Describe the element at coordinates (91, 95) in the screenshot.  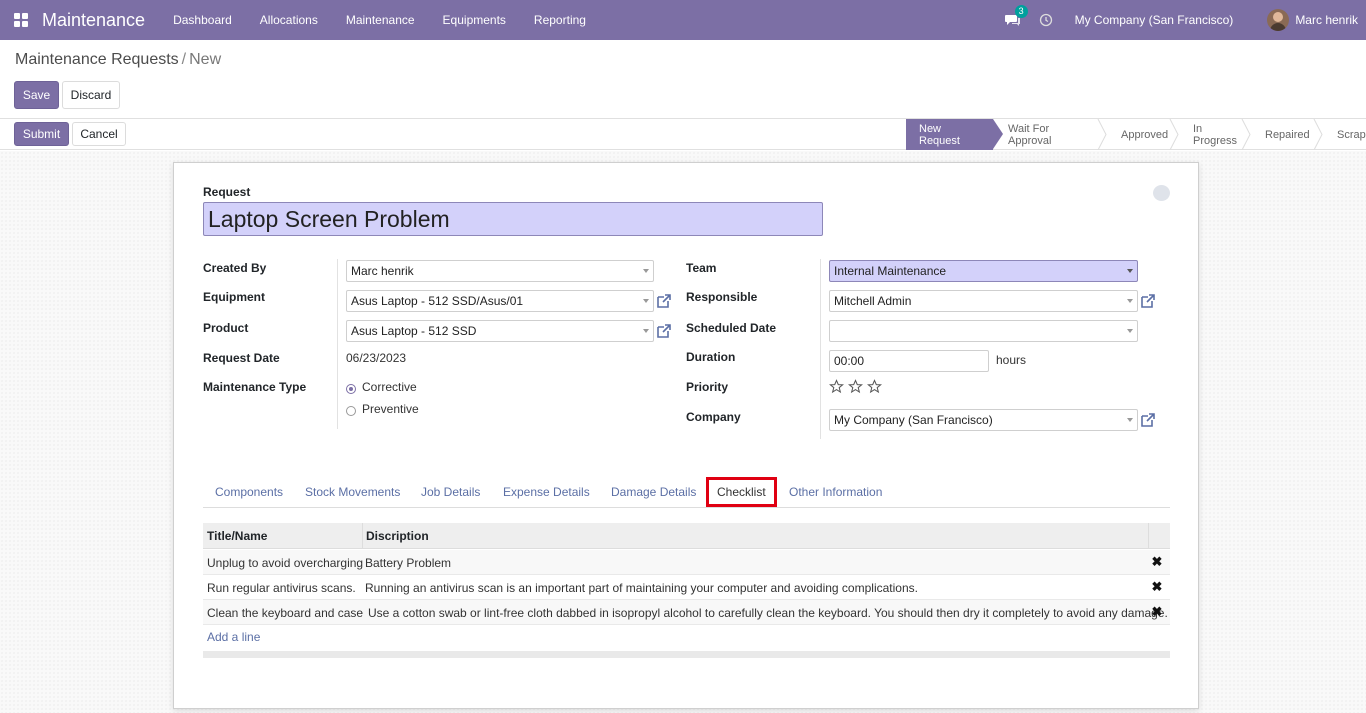
I see `discard-button: Discard` at that location.